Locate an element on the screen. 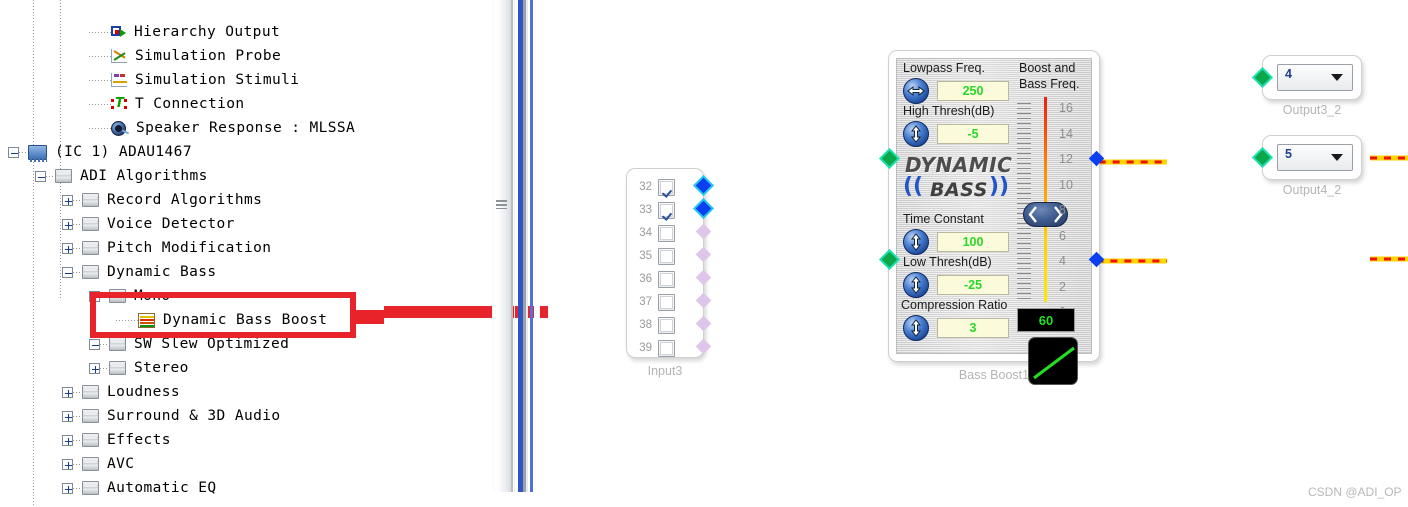 This screenshot has width=1408, height=507. output-channel-value: 4 is located at coordinates (1288, 74).